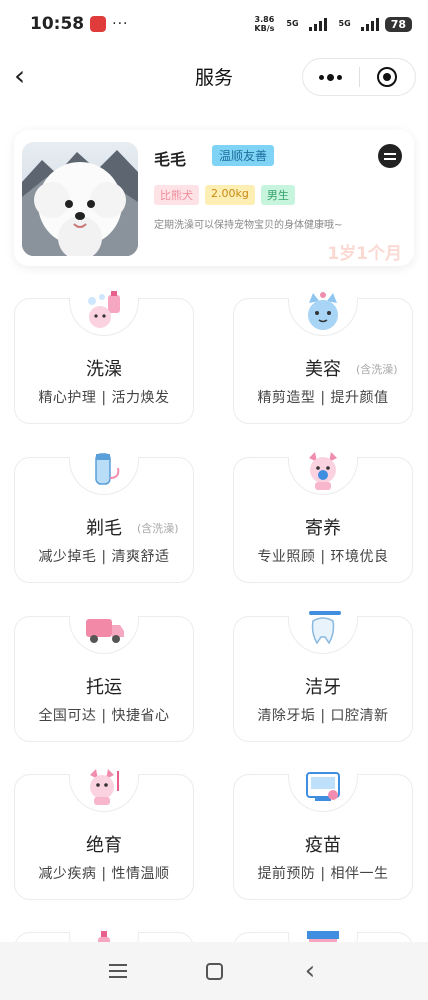  What do you see at coordinates (104, 398) in the screenshot?
I see `service-desc: 精心护理 | 活力焕发` at bounding box center [104, 398].